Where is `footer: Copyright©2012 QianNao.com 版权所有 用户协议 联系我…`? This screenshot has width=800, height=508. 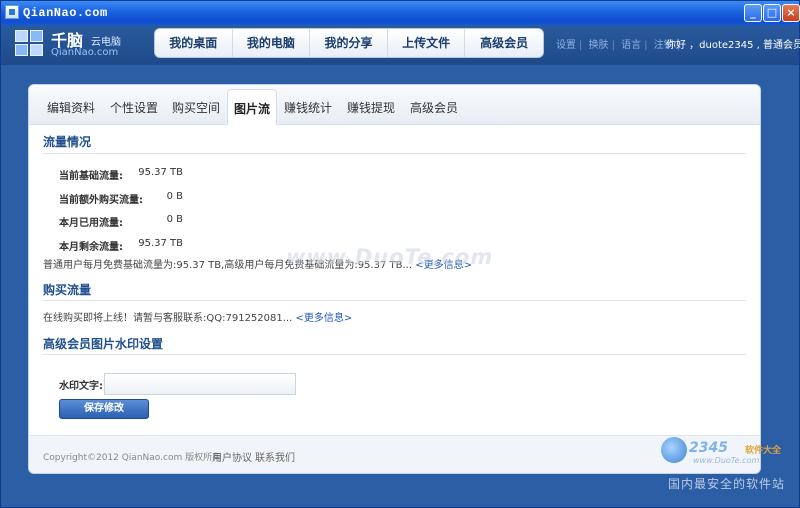
footer: Copyright©2012 QianNao.com 版权所有 用户协议 联系我… is located at coordinates (394, 454).